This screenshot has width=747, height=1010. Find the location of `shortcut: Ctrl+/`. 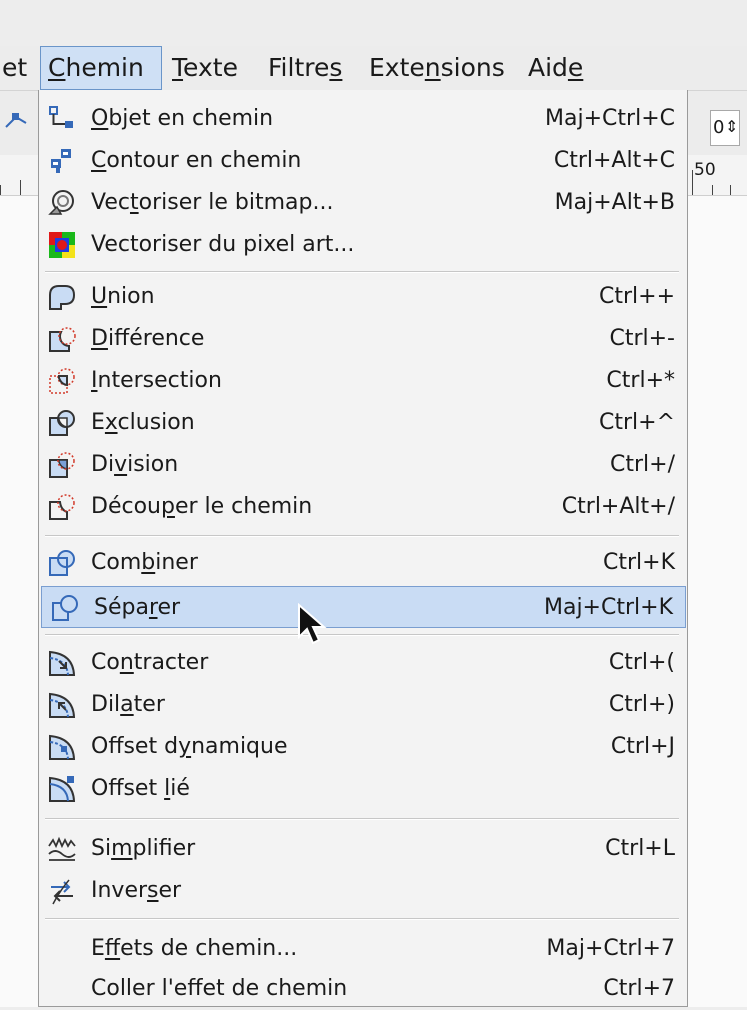

shortcut: Ctrl+/ is located at coordinates (642, 464).